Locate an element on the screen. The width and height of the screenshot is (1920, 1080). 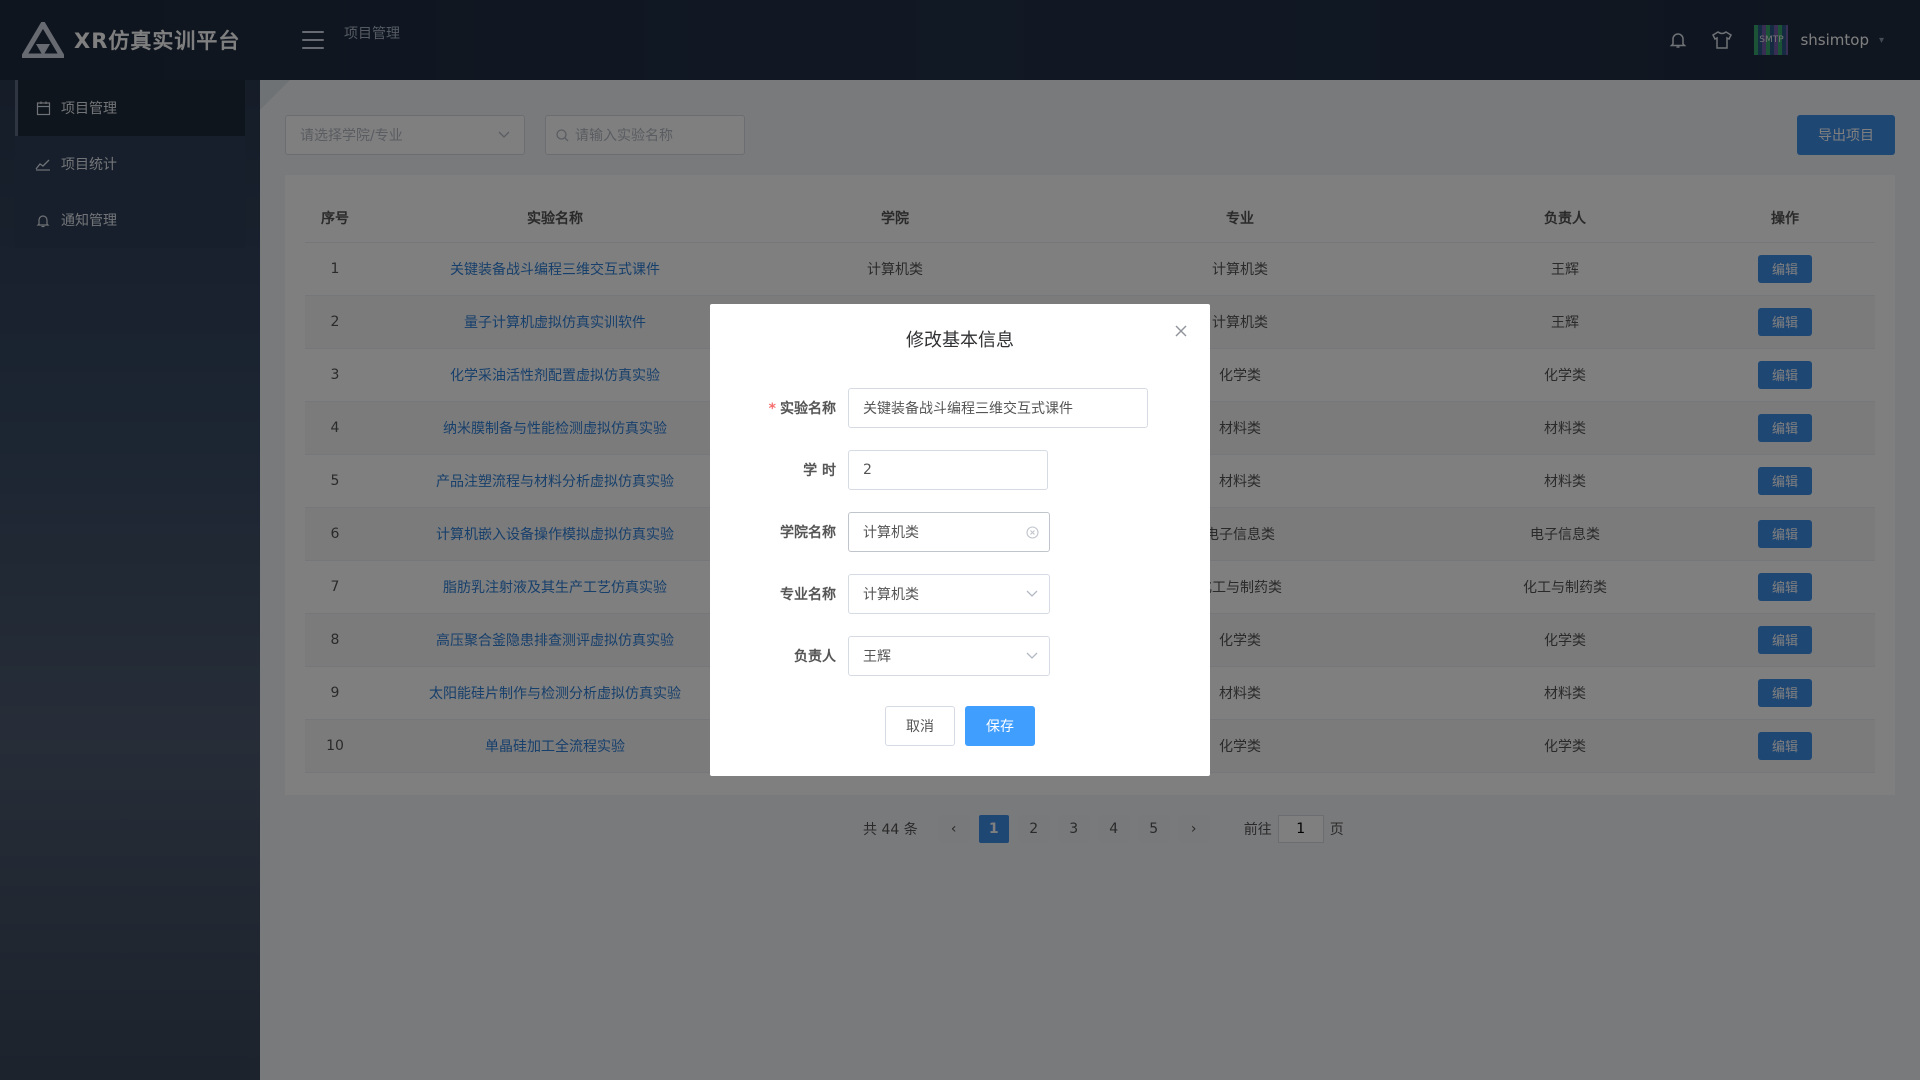
name-label: * 实验名称 is located at coordinates (802, 409).